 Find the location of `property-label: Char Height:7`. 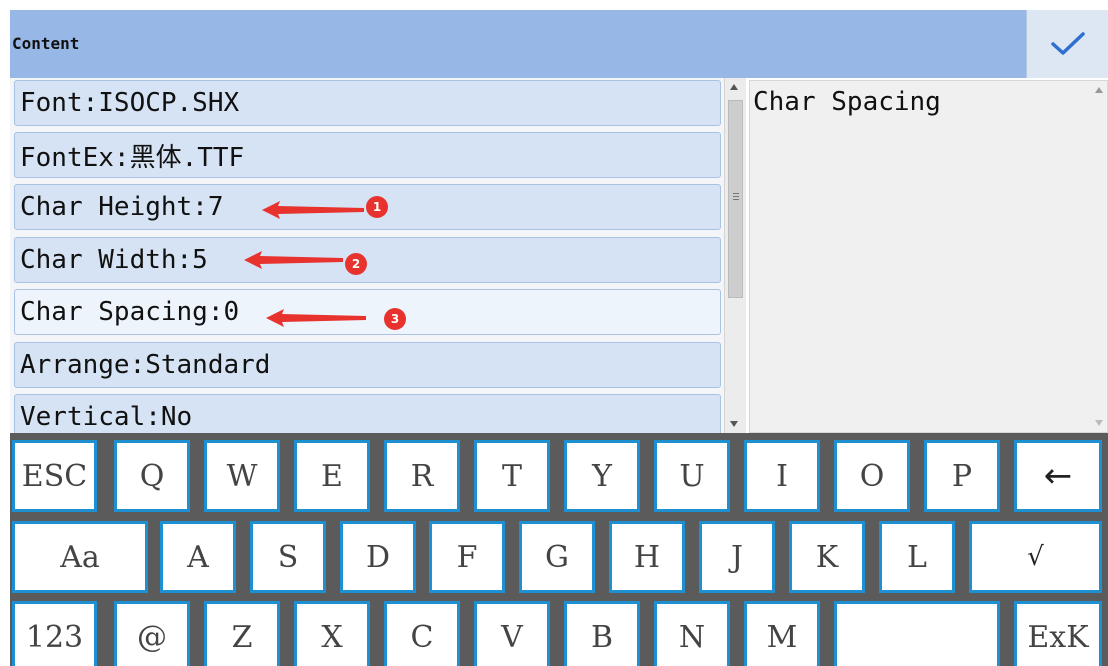

property-label: Char Height:7 is located at coordinates (122, 207).